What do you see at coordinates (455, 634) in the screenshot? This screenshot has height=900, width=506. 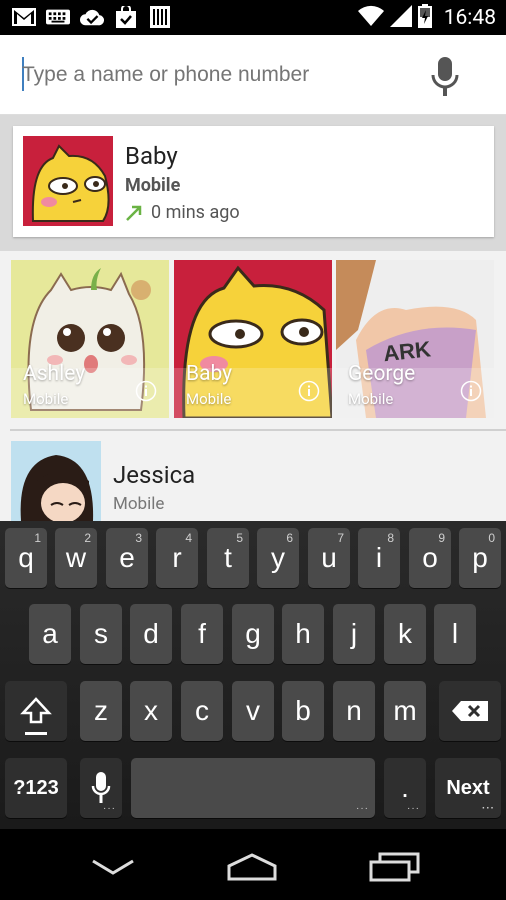 I see `key-l: l` at bounding box center [455, 634].